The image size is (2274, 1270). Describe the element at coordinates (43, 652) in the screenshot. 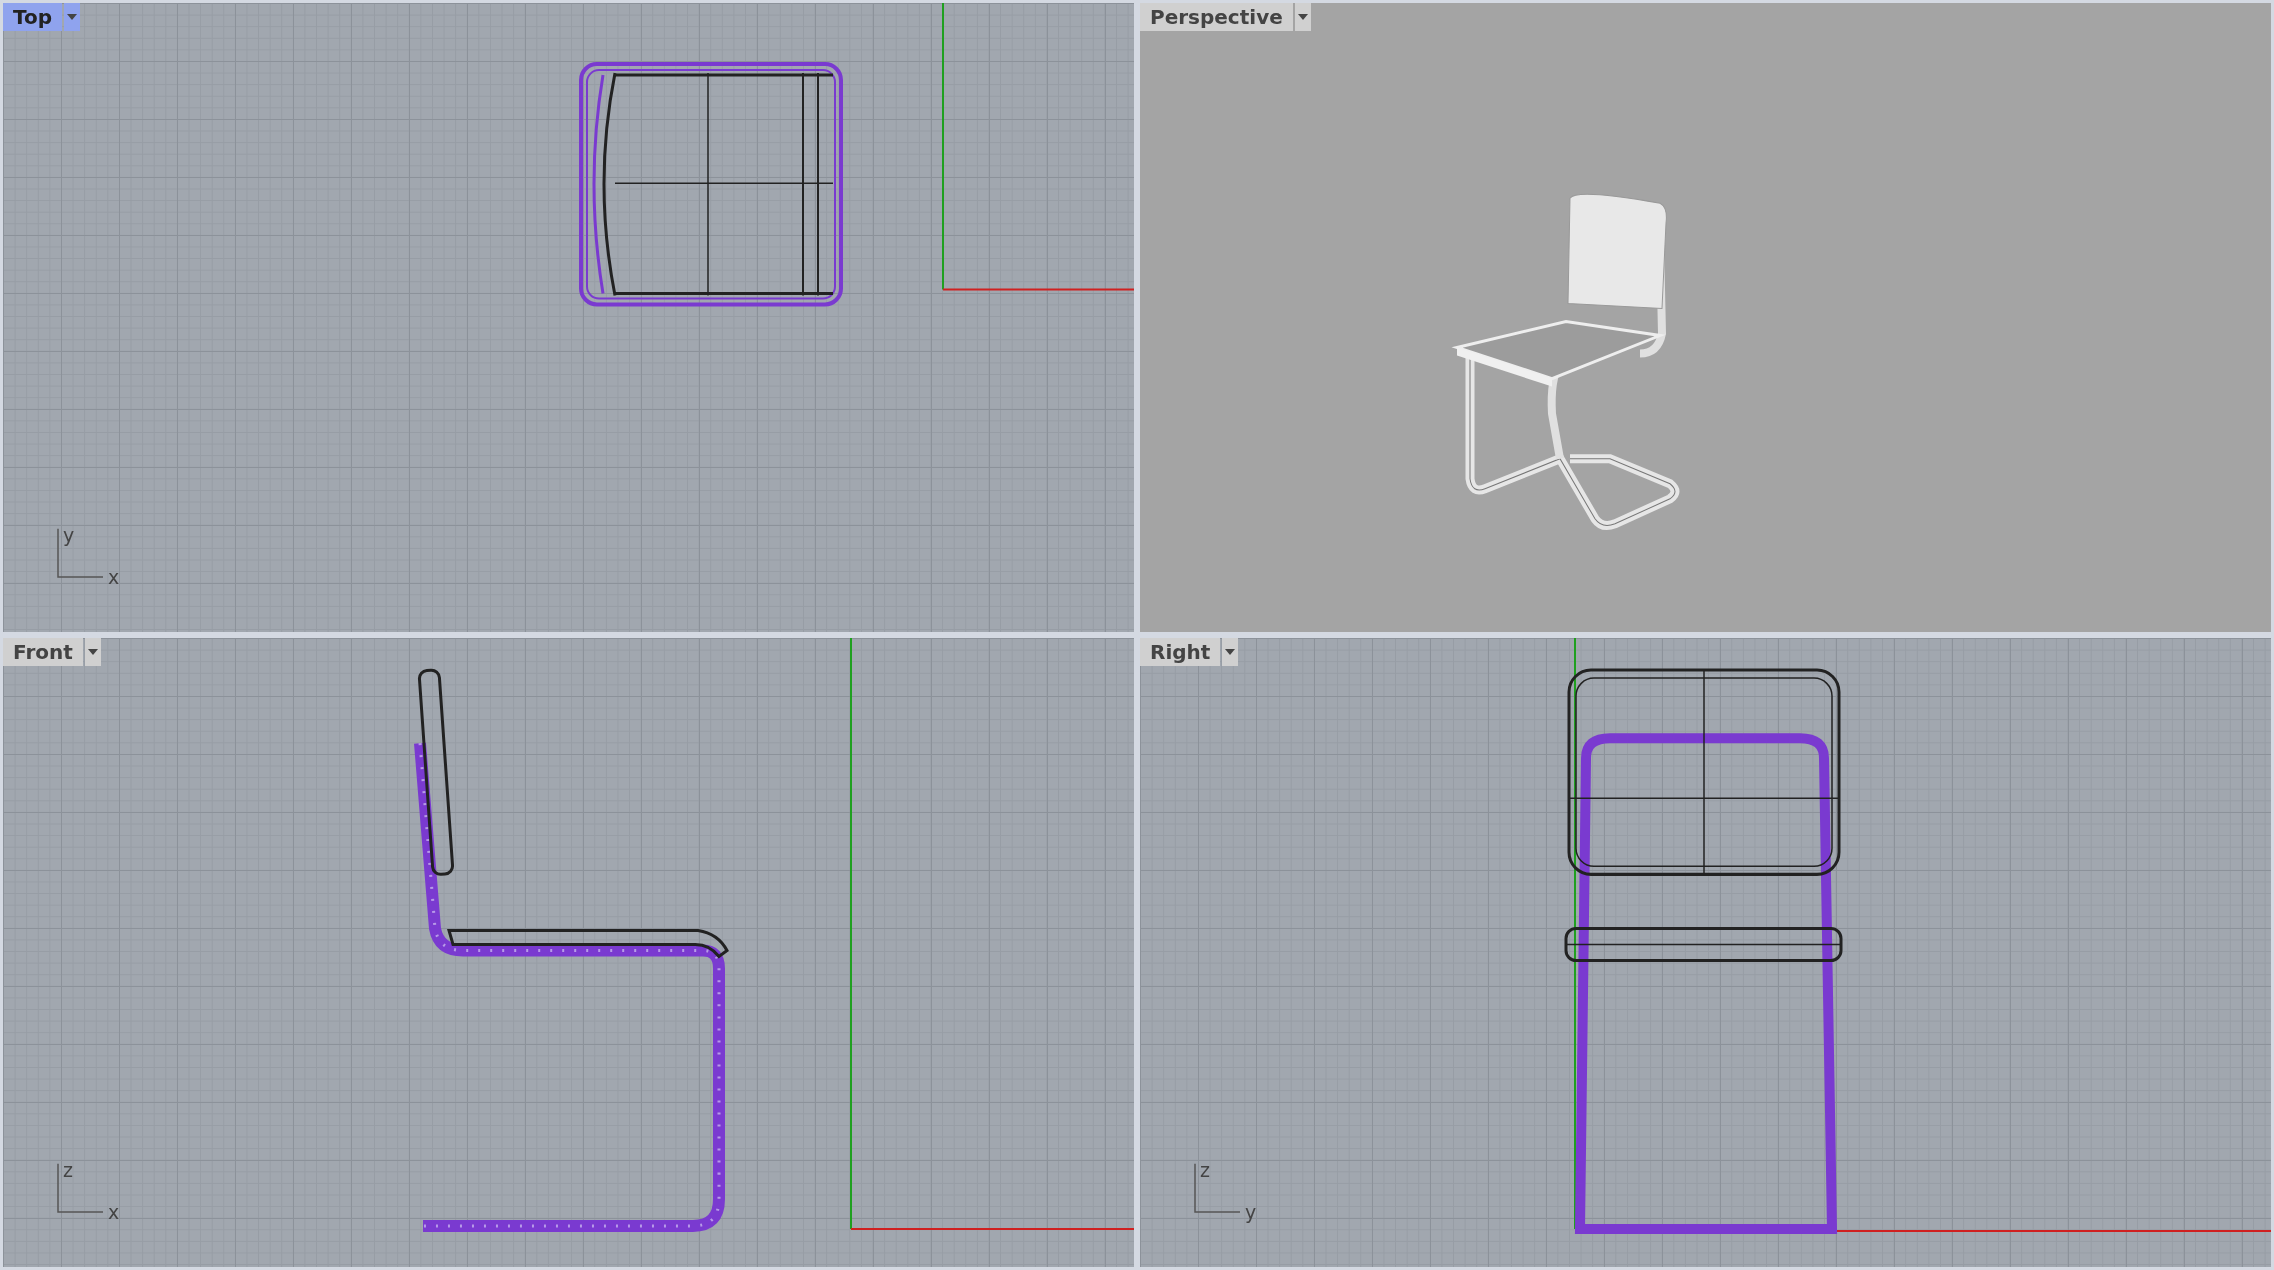

I see `viewport-tab: Front` at that location.